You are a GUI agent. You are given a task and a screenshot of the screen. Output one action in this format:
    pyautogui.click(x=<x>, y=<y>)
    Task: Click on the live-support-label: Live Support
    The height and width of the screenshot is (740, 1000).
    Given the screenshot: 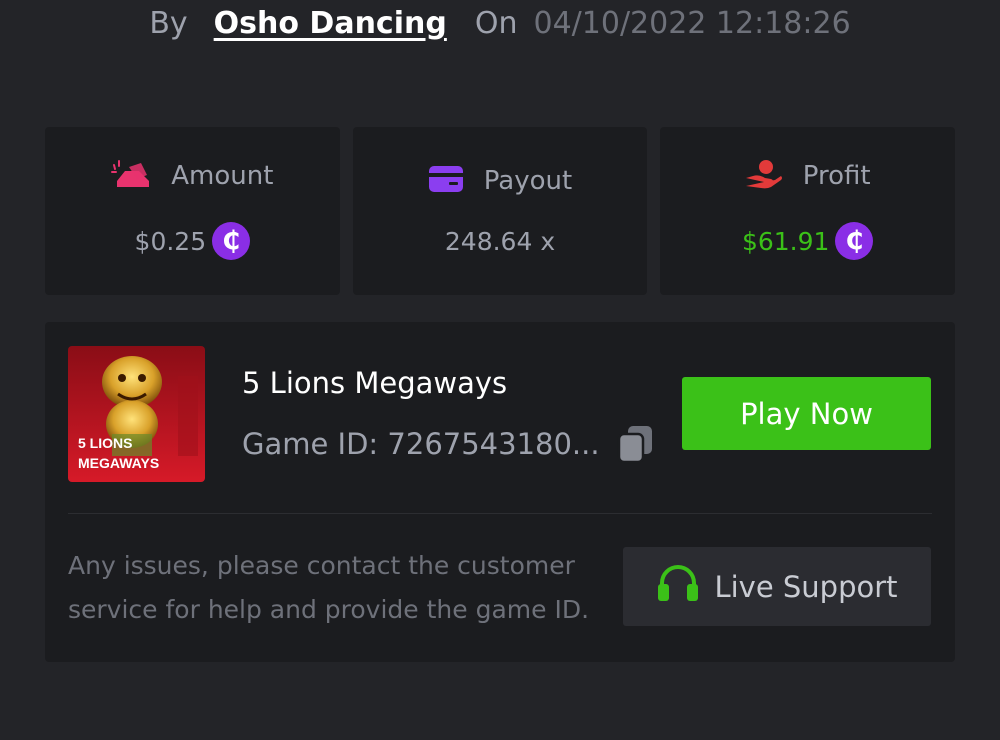 What is the action you would take?
    pyautogui.click(x=806, y=586)
    